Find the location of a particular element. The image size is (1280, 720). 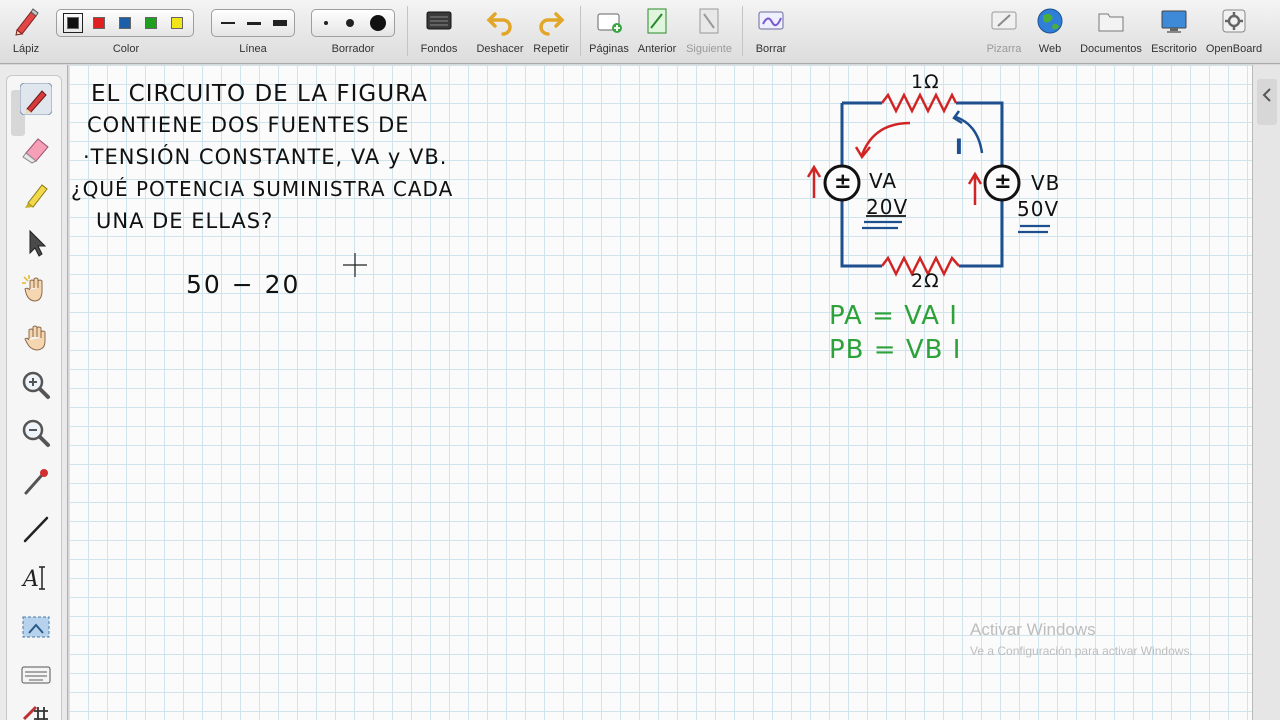

eraser-size-picker is located at coordinates (353, 23).